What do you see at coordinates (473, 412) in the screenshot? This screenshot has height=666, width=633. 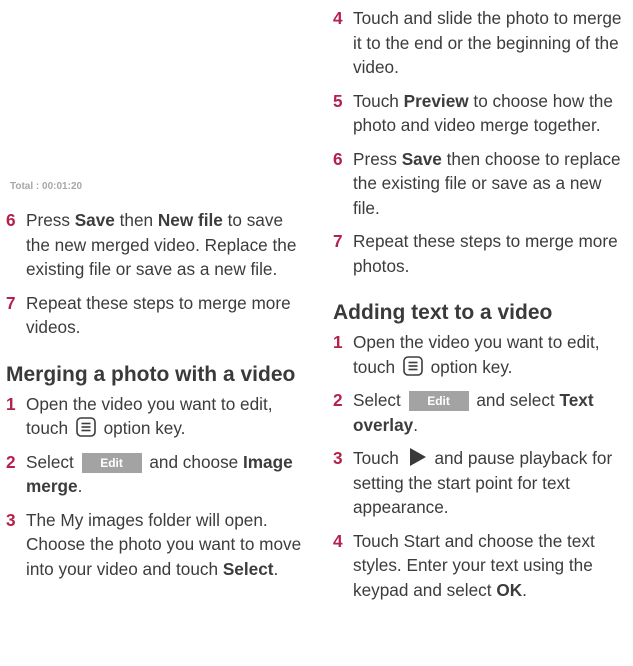 I see `step-text: Select Edit and select Text overlay.` at bounding box center [473, 412].